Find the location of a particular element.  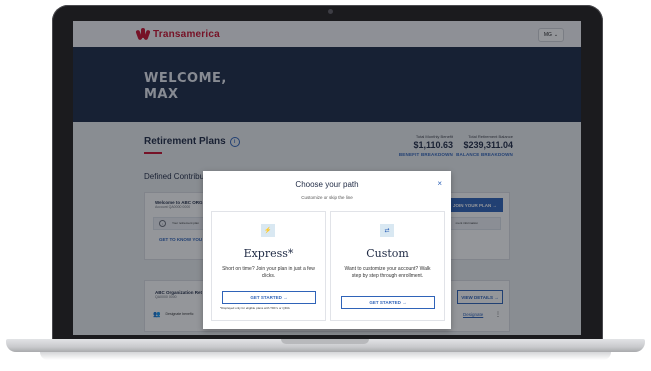

dialog-title: Choose your path is located at coordinates (327, 184).